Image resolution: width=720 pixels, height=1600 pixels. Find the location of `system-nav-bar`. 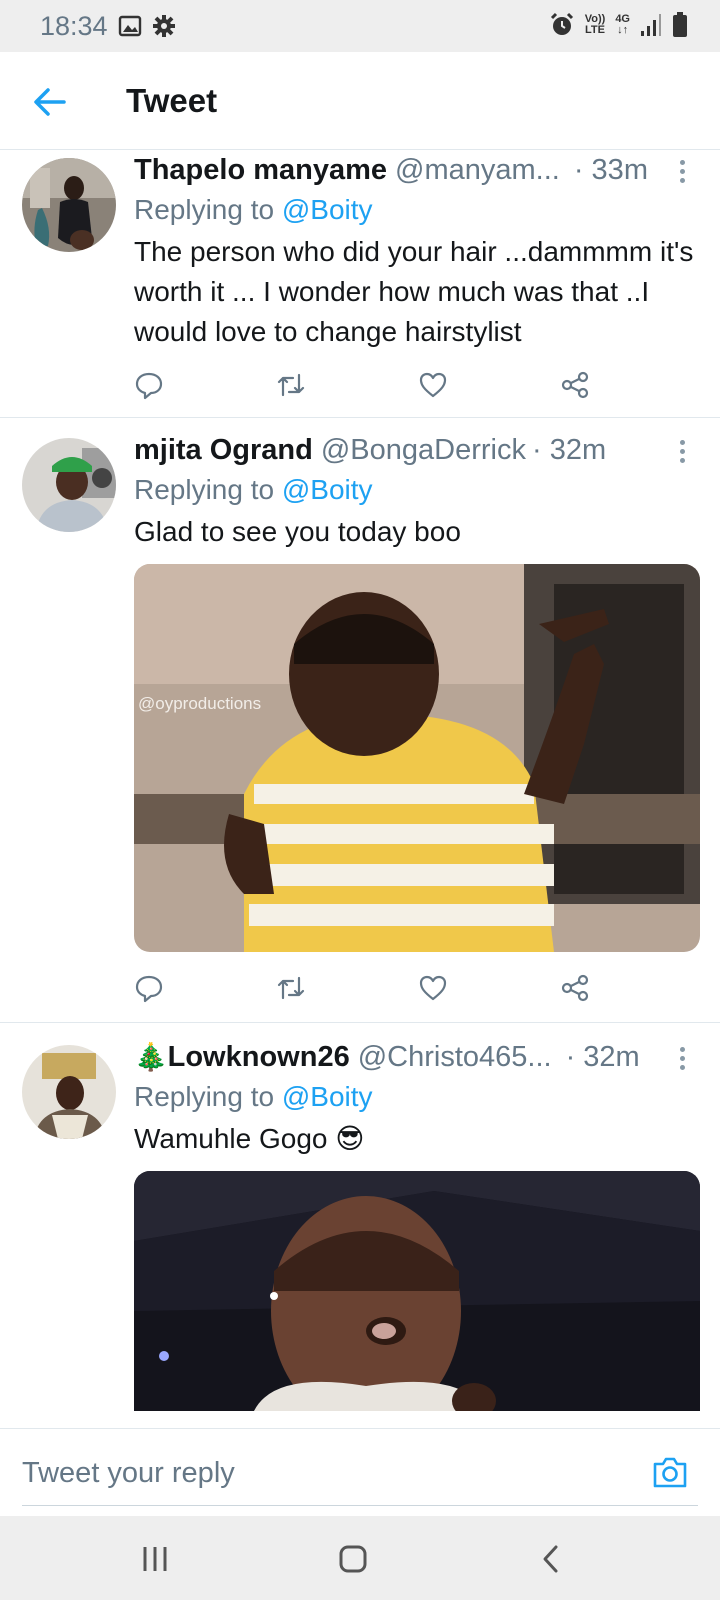

system-nav-bar is located at coordinates (360, 1558).